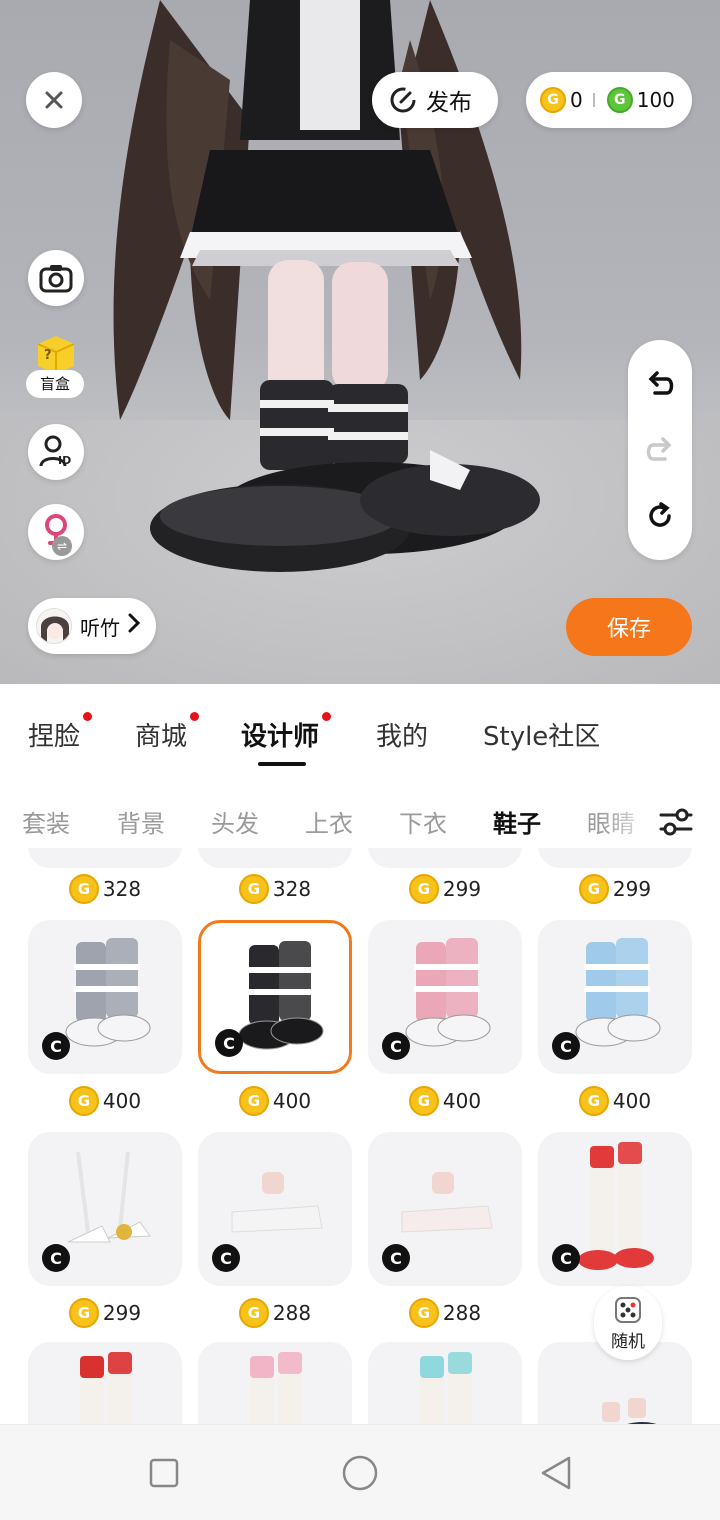 The image size is (720, 1520). Describe the element at coordinates (628, 1341) in the screenshot. I see `random-label: 随机` at that location.